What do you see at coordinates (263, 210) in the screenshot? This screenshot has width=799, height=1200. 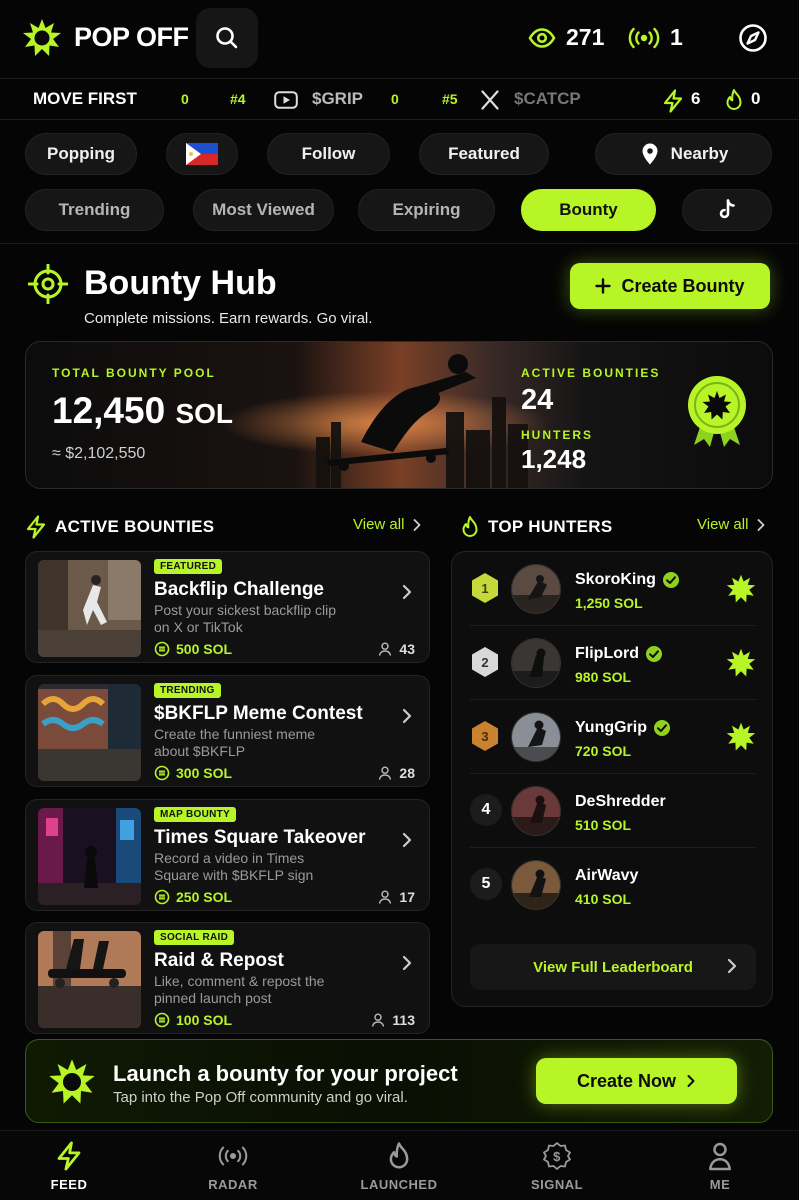 I see `filter-most-viewed: Most Viewed` at bounding box center [263, 210].